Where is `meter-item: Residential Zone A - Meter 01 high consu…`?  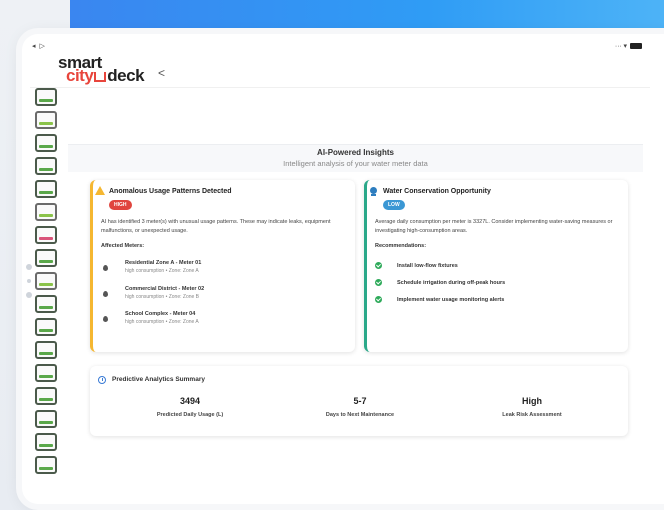 meter-item: Residential Zone A - Meter 01 high consu… is located at coordinates (223, 270).